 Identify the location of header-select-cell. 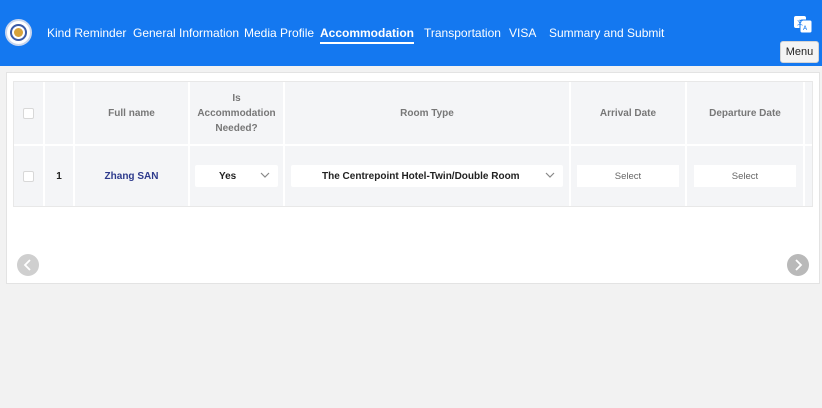
(29, 113).